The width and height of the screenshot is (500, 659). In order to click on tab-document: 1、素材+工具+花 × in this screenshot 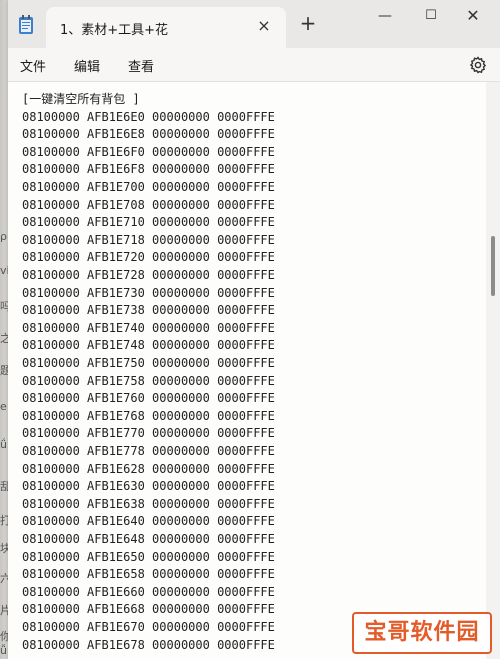, I will do `click(166, 27)`.